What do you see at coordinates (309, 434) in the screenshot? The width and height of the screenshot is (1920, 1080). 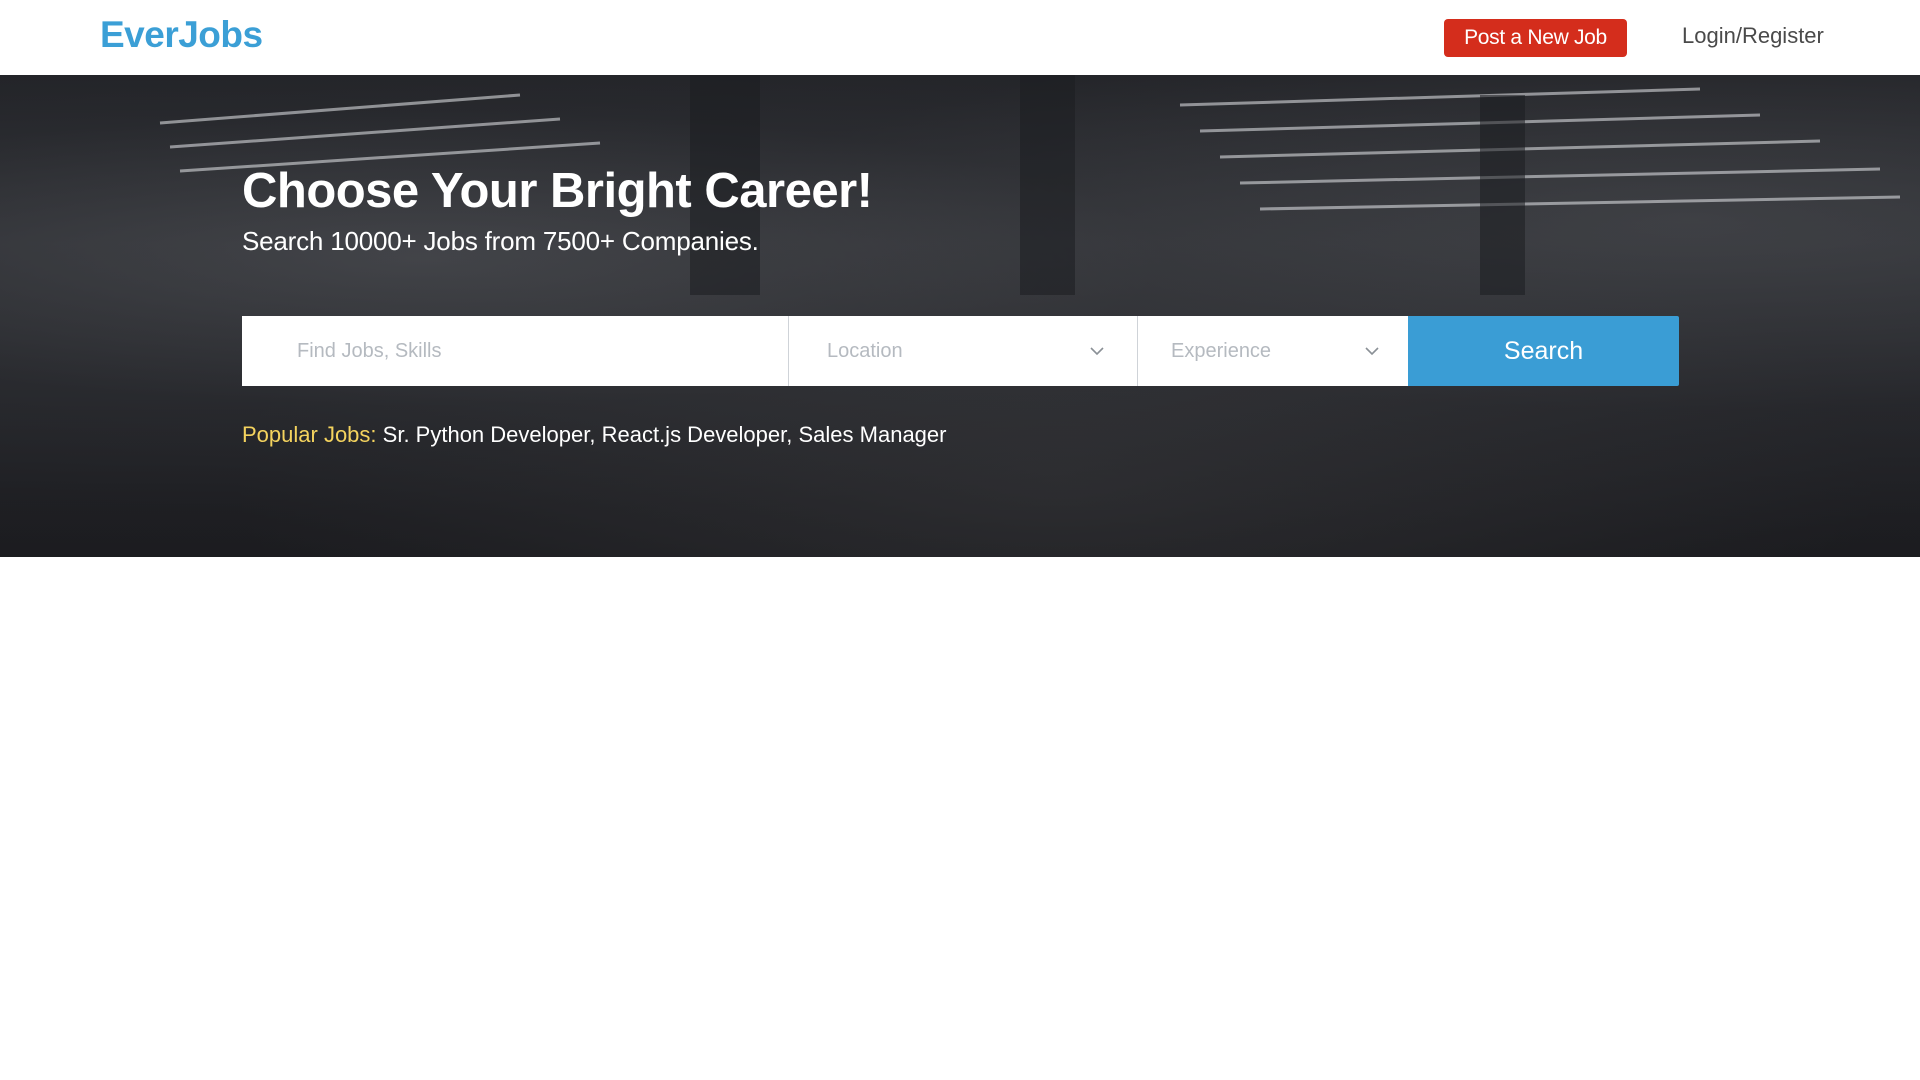 I see `popular-jobs-label: Popular Jobs:` at bounding box center [309, 434].